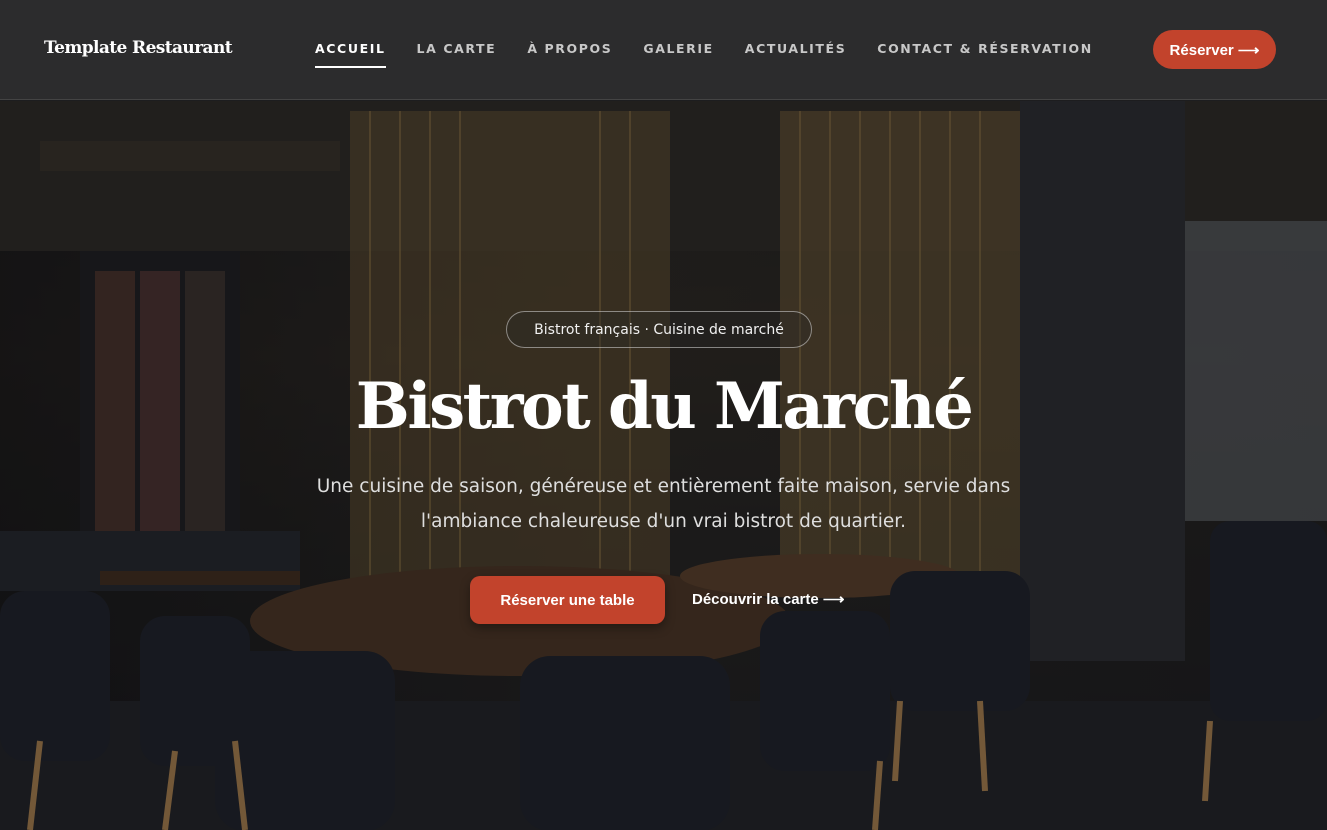  Describe the element at coordinates (567, 600) in the screenshot. I see `reserve-table-button: Réserver une table` at that location.